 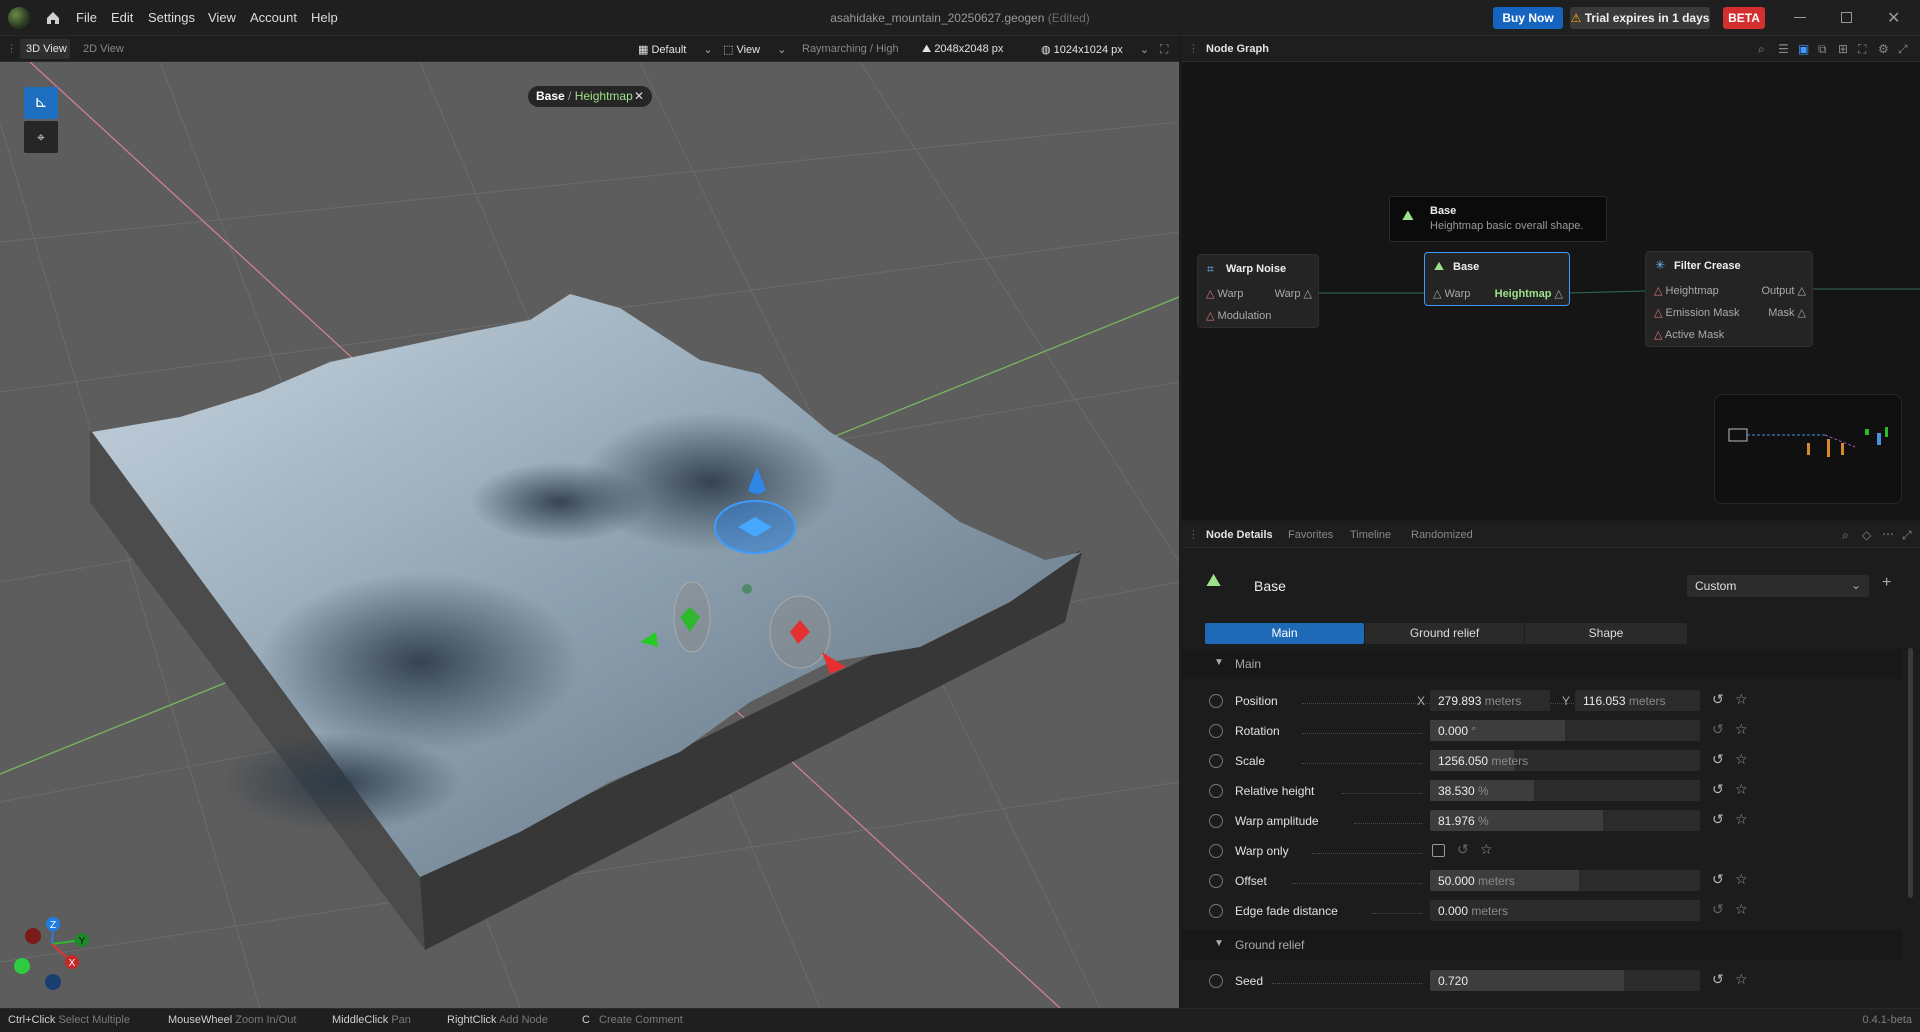 I want to click on scale-slider: 1256.050 meters, so click(x=1565, y=760).